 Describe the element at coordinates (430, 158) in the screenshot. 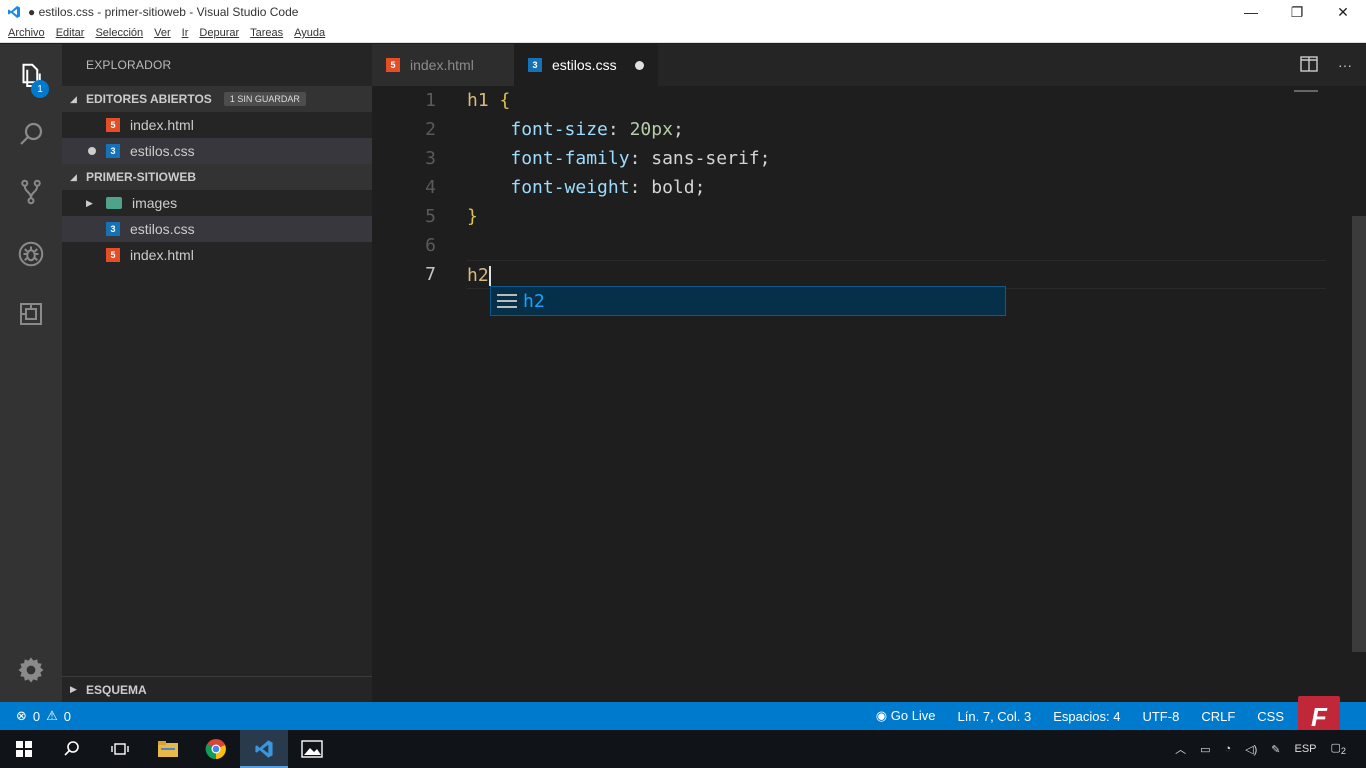

I see `line-number: 3` at that location.